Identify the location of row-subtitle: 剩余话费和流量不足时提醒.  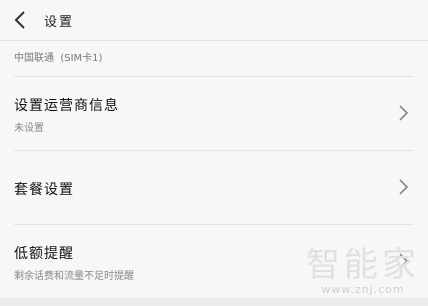
(74, 276).